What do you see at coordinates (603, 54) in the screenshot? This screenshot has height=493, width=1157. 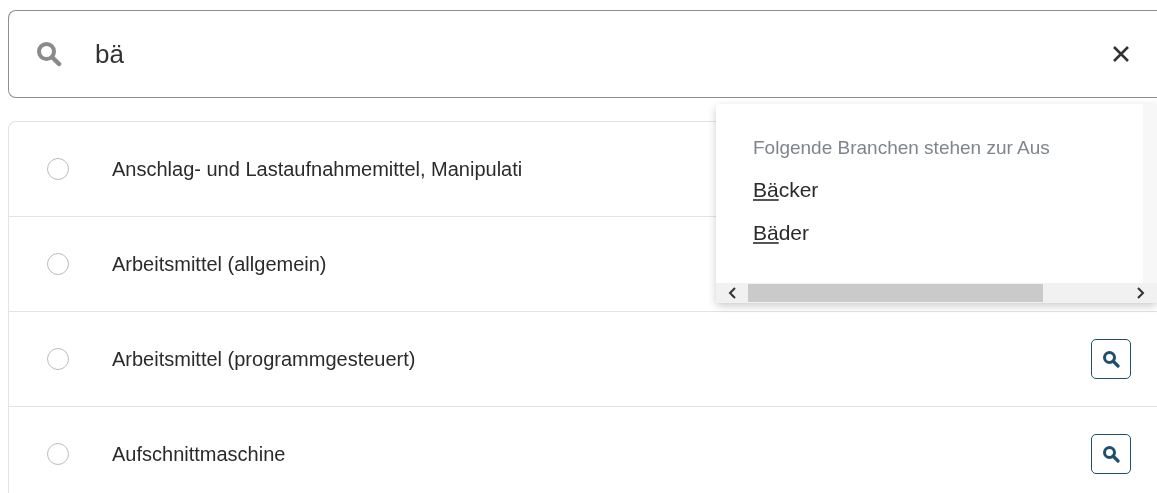 I see `search-input: bä` at bounding box center [603, 54].